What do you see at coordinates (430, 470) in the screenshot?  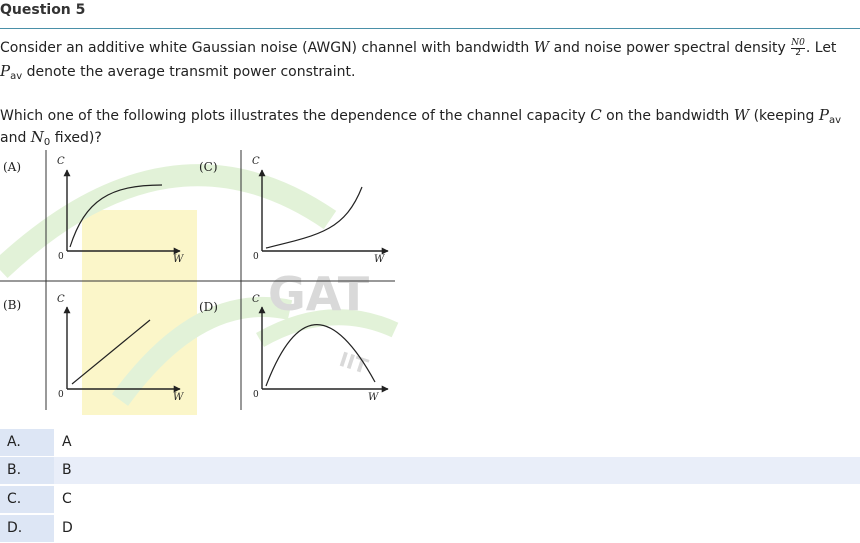 I see `option-b: B. B` at bounding box center [430, 470].